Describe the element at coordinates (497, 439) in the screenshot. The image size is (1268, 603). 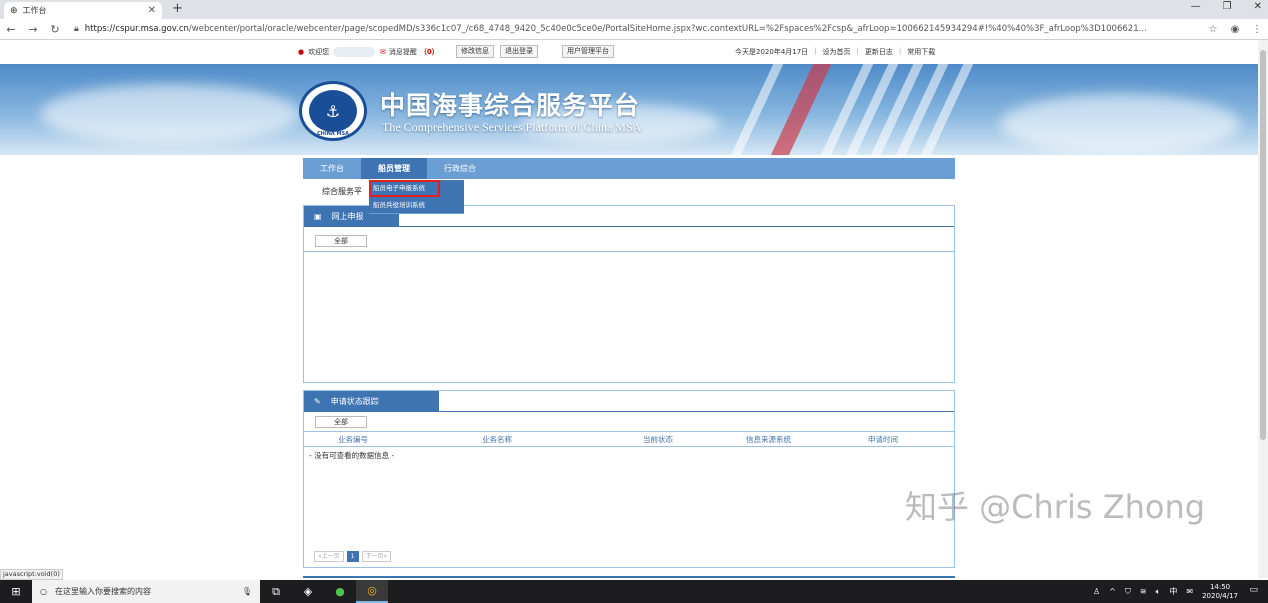
I see `col-business-name: 业务名称` at that location.